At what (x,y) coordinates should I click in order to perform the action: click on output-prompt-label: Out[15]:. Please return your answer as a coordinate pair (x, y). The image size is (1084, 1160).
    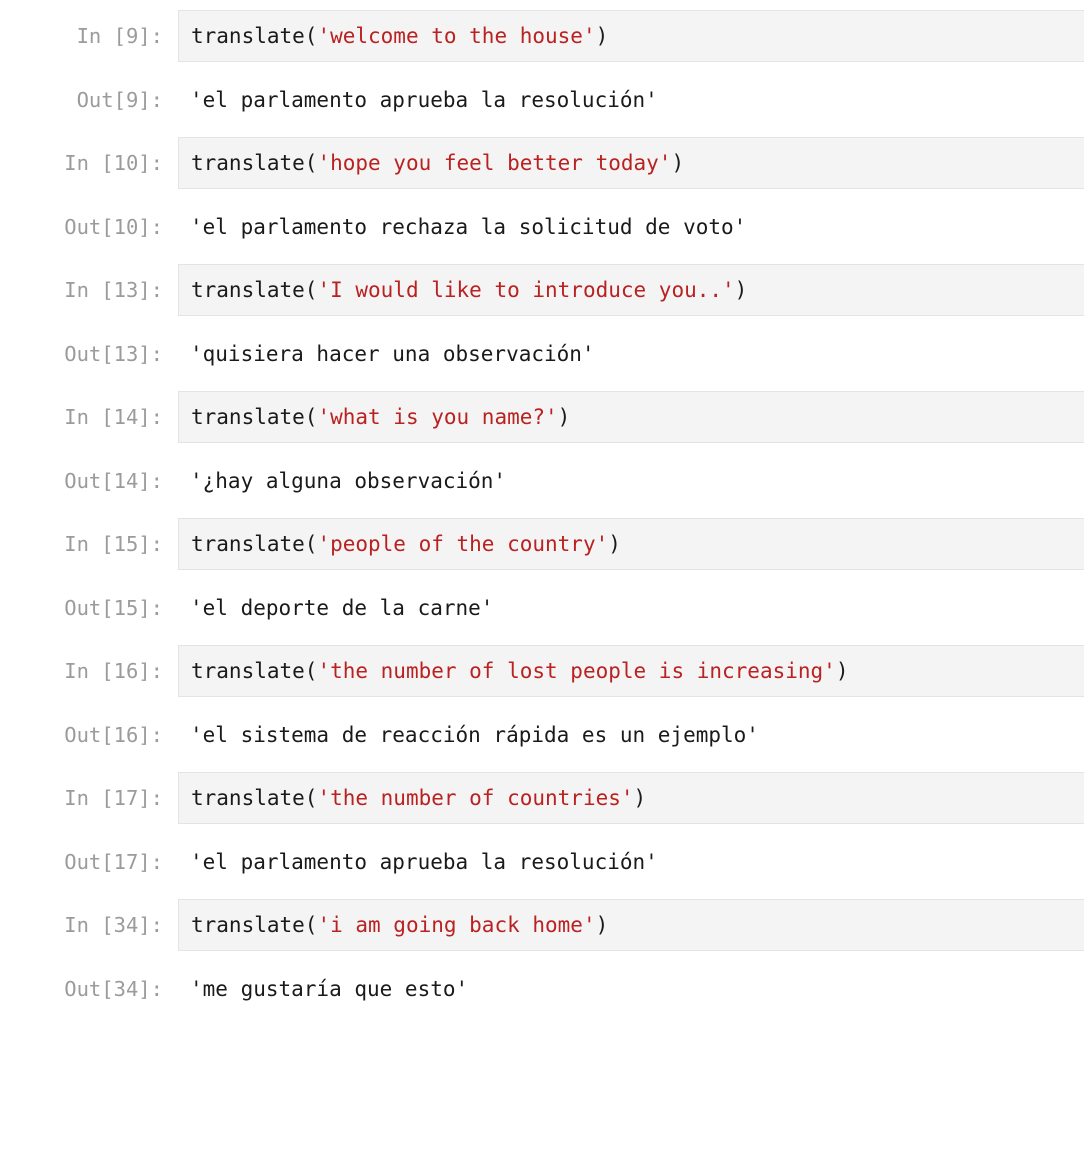
    Looking at the image, I should click on (113, 608).